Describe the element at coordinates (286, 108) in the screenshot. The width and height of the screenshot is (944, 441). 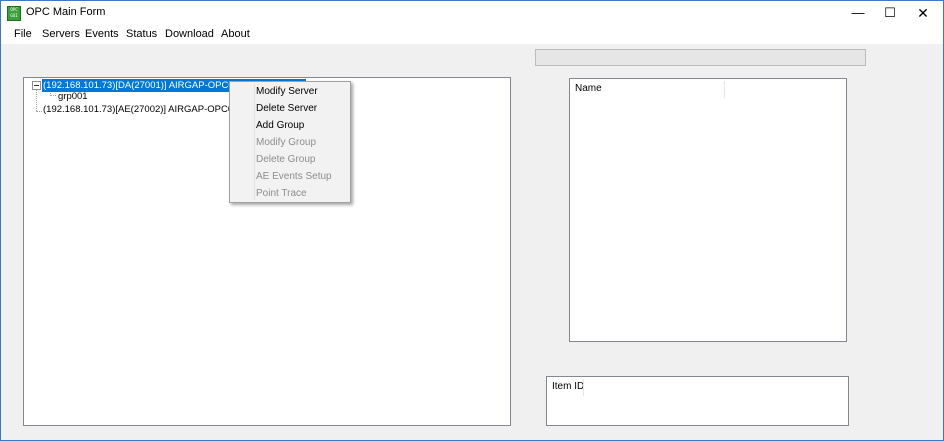
I see `menu-item-delete-server: Delete Server` at that location.